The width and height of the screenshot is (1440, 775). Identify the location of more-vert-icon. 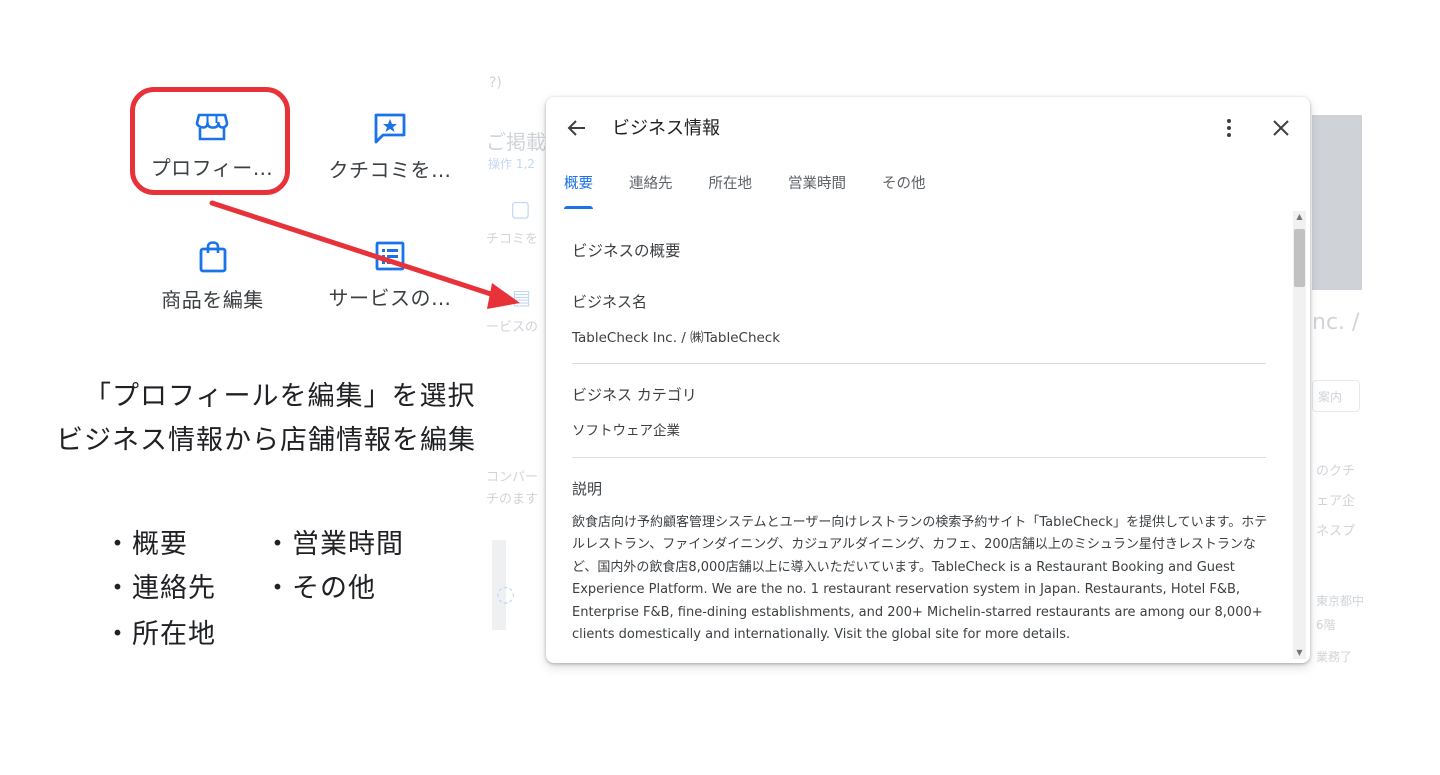
(1229, 128).